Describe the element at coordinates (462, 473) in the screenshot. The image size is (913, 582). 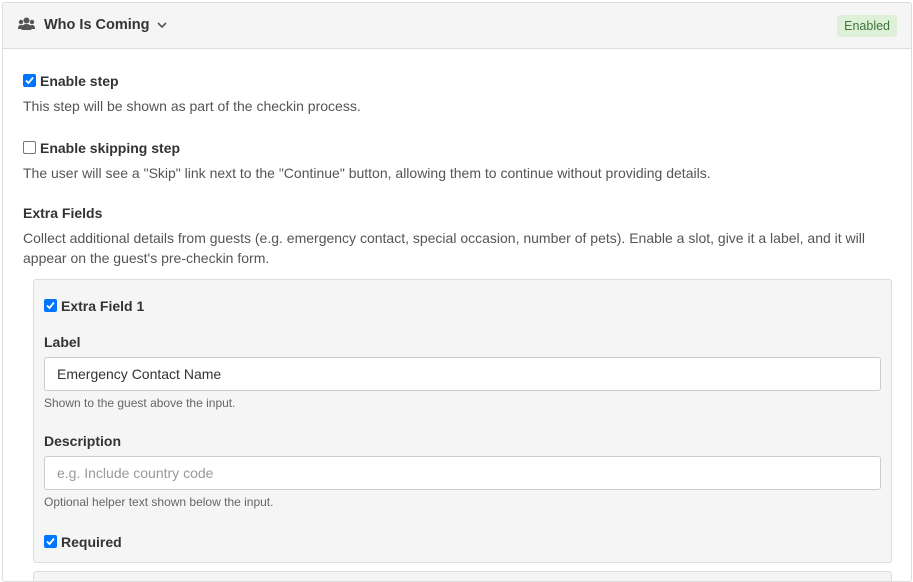
I see `description-input` at that location.